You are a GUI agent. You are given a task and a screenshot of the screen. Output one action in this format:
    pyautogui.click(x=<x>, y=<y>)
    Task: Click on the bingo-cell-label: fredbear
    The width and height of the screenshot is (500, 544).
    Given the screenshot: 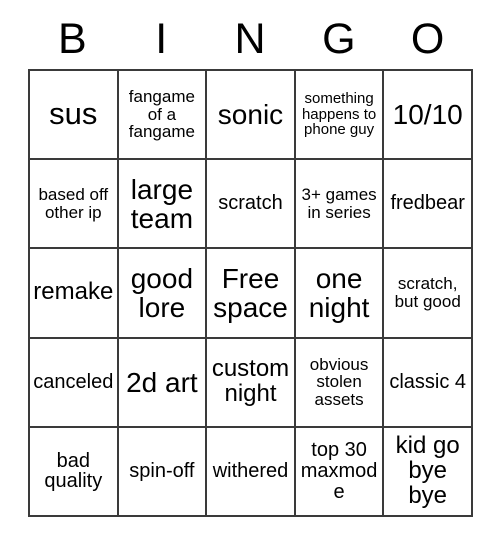 What is the action you would take?
    pyautogui.click(x=427, y=203)
    